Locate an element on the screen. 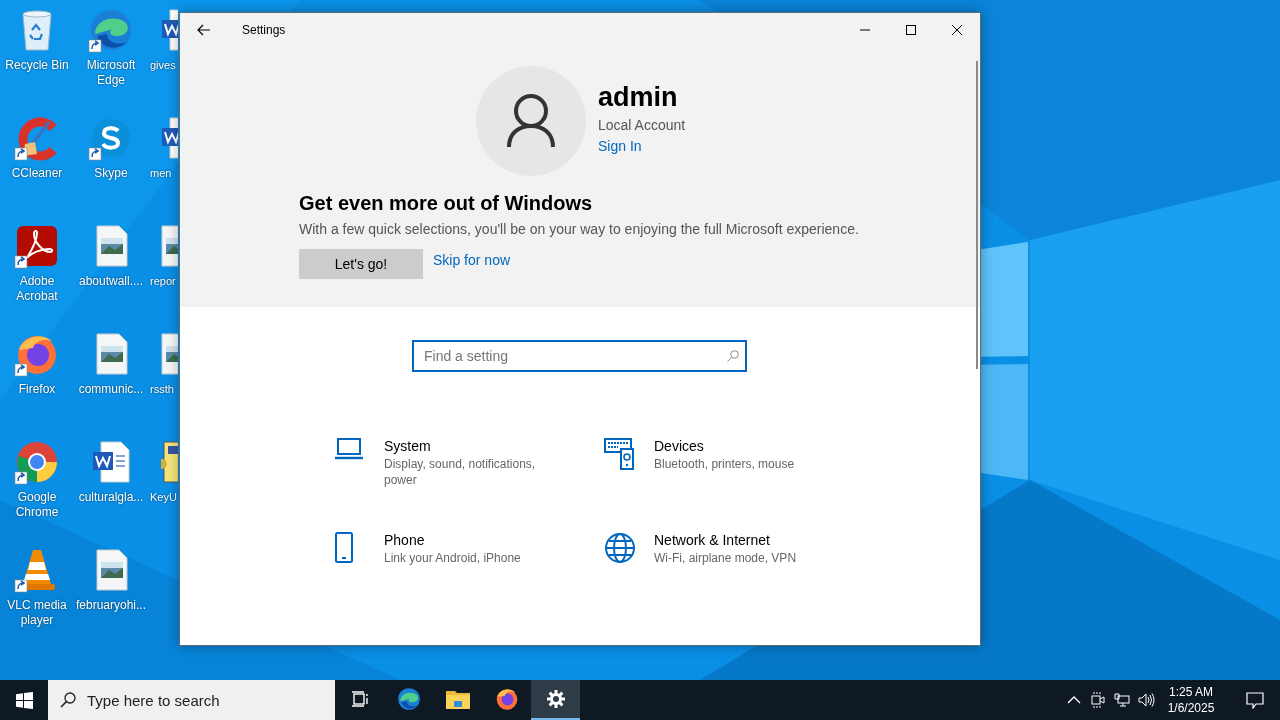 The image size is (1280, 720). network-icon is located at coordinates (1122, 700).